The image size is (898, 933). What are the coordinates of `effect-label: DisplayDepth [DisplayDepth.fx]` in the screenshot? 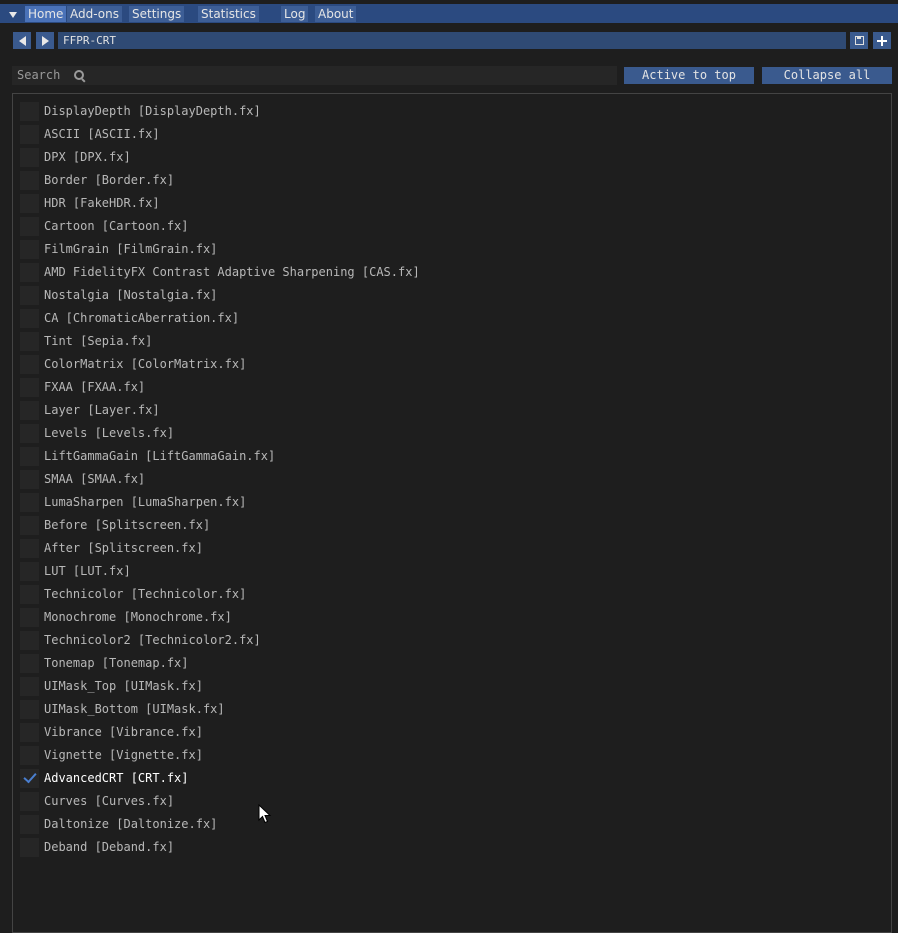 It's located at (152, 111).